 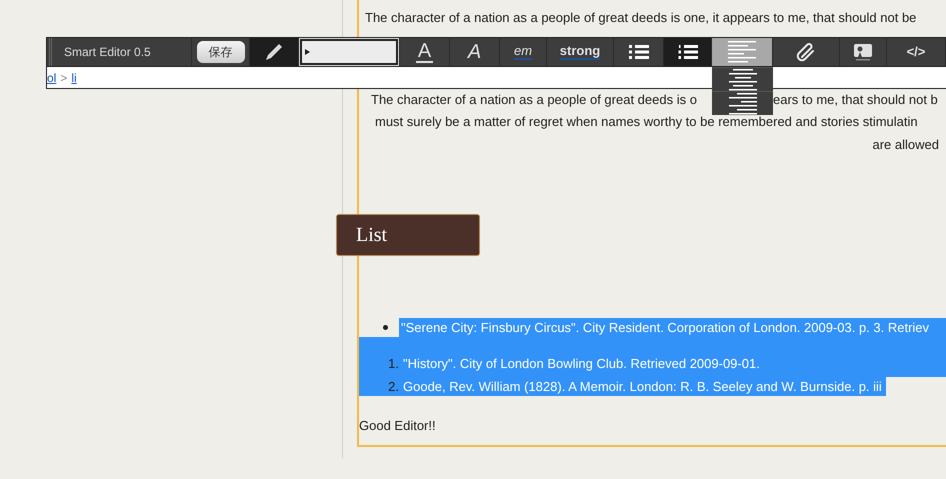 I want to click on paragraph-text: ears to me, that should not b, so click(x=855, y=99).